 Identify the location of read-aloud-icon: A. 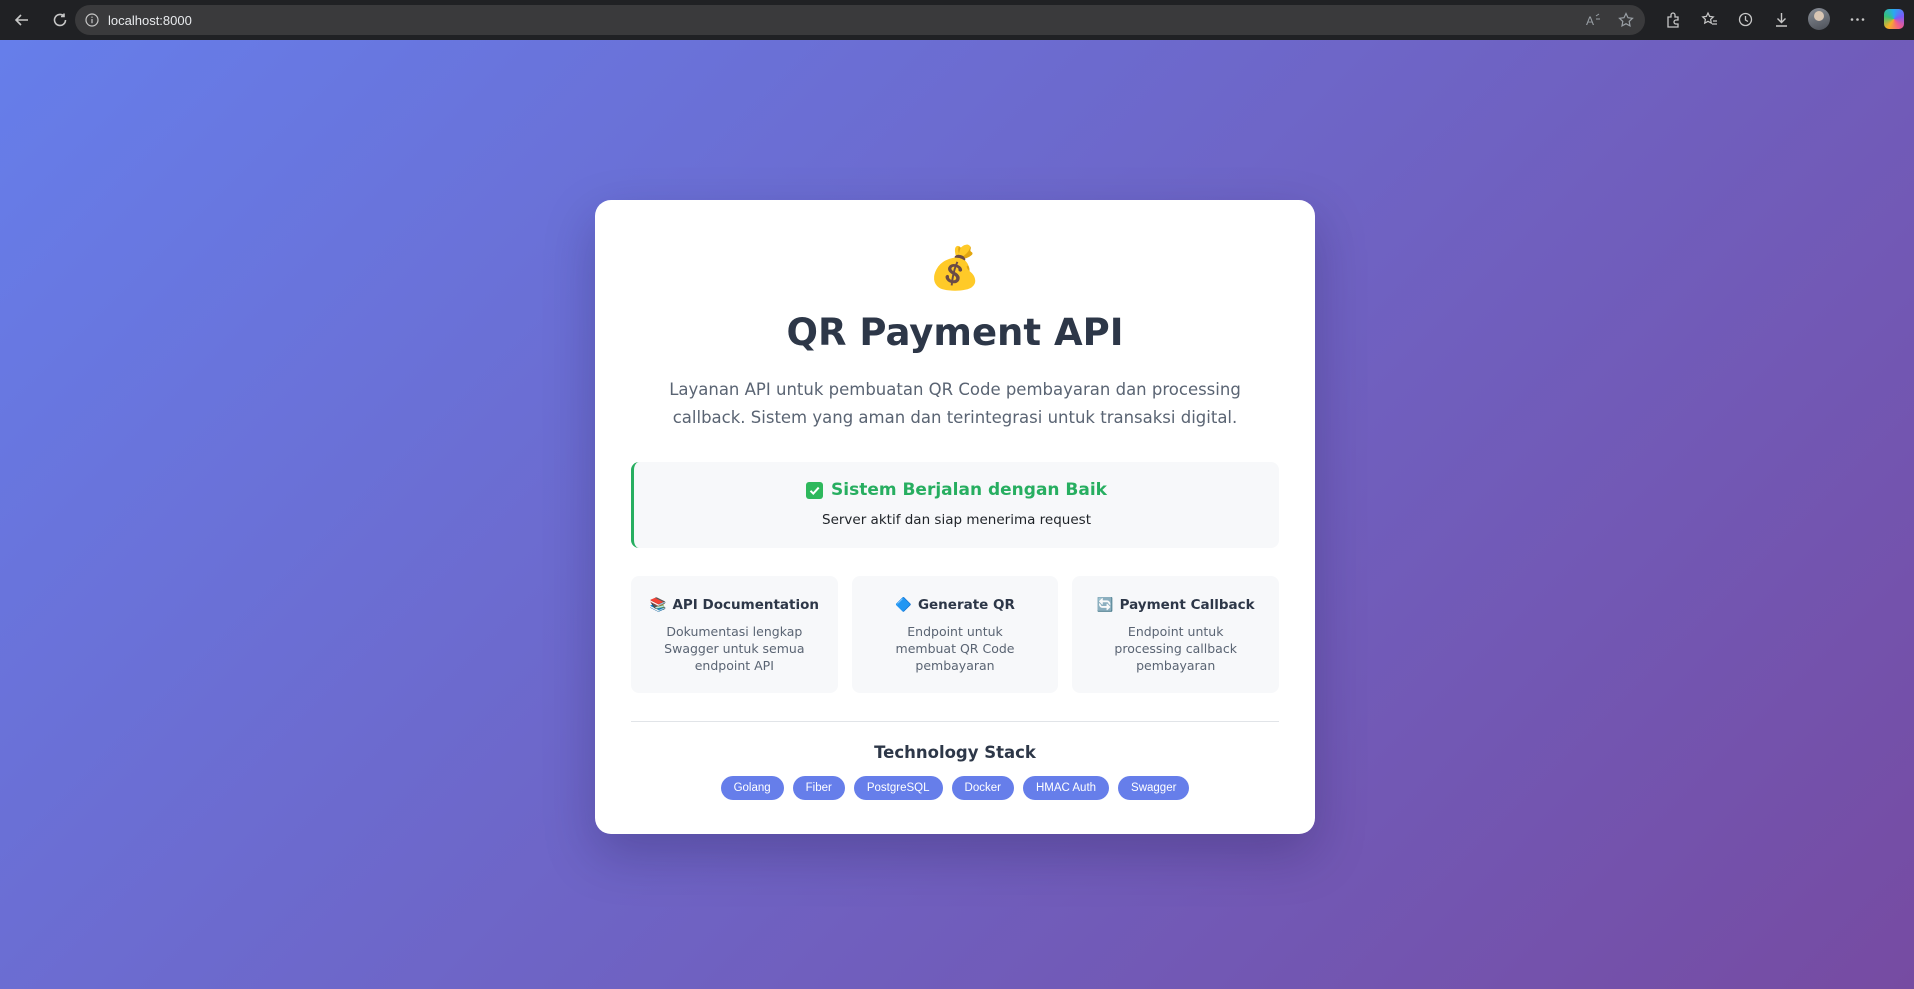
(1594, 20).